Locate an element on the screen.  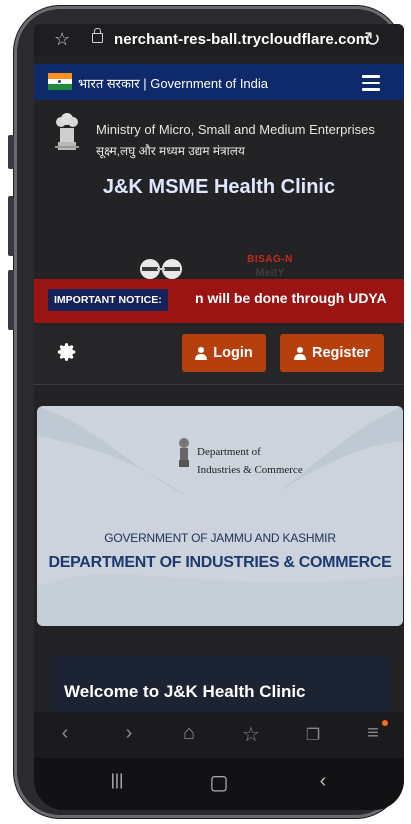
register-label: Register is located at coordinates (341, 353).